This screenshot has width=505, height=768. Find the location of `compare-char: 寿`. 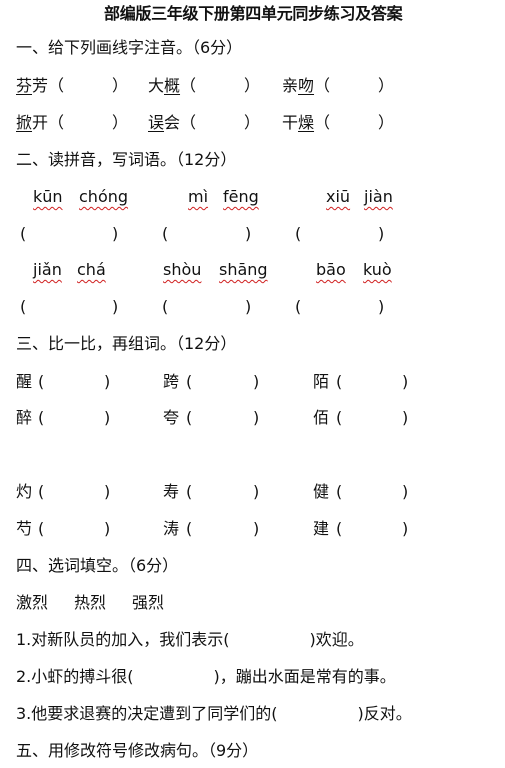

compare-char: 寿 is located at coordinates (171, 491).